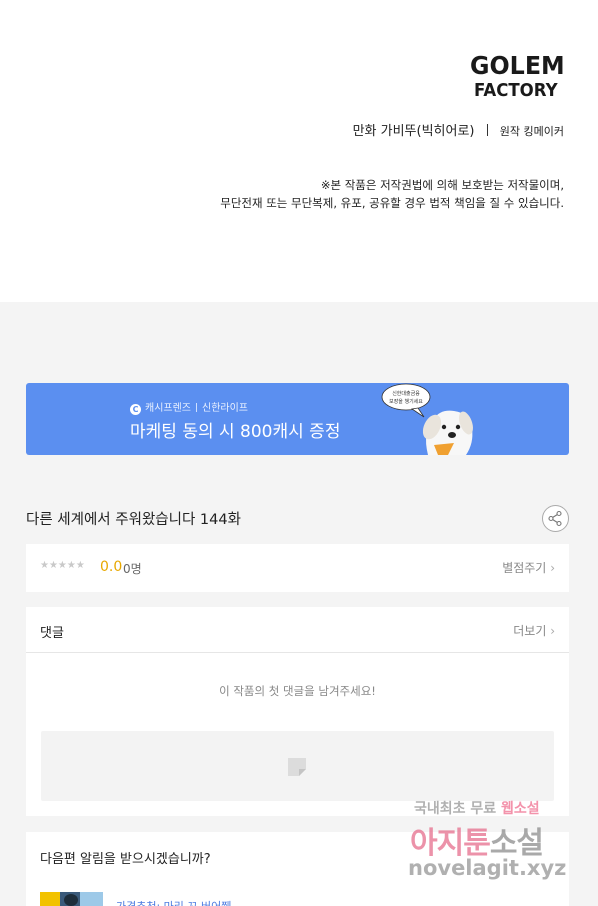 The width and height of the screenshot is (598, 906). Describe the element at coordinates (406, 401) in the screenshot. I see `bubble-line-2: 보장을 챙기세요` at that location.